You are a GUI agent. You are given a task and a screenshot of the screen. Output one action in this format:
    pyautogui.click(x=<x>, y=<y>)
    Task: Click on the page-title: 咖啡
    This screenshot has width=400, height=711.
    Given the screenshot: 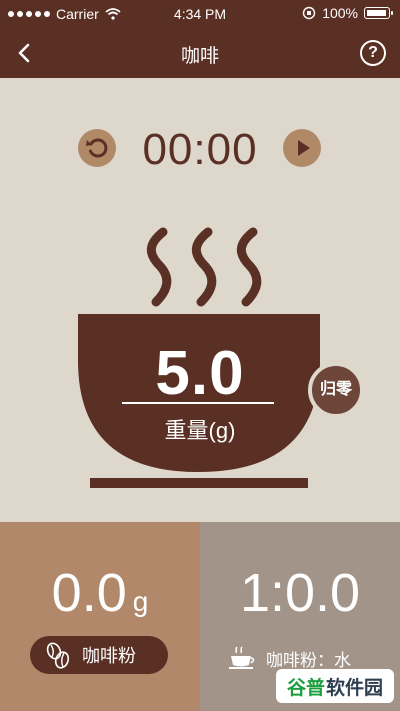 What is the action you would take?
    pyautogui.click(x=199, y=56)
    